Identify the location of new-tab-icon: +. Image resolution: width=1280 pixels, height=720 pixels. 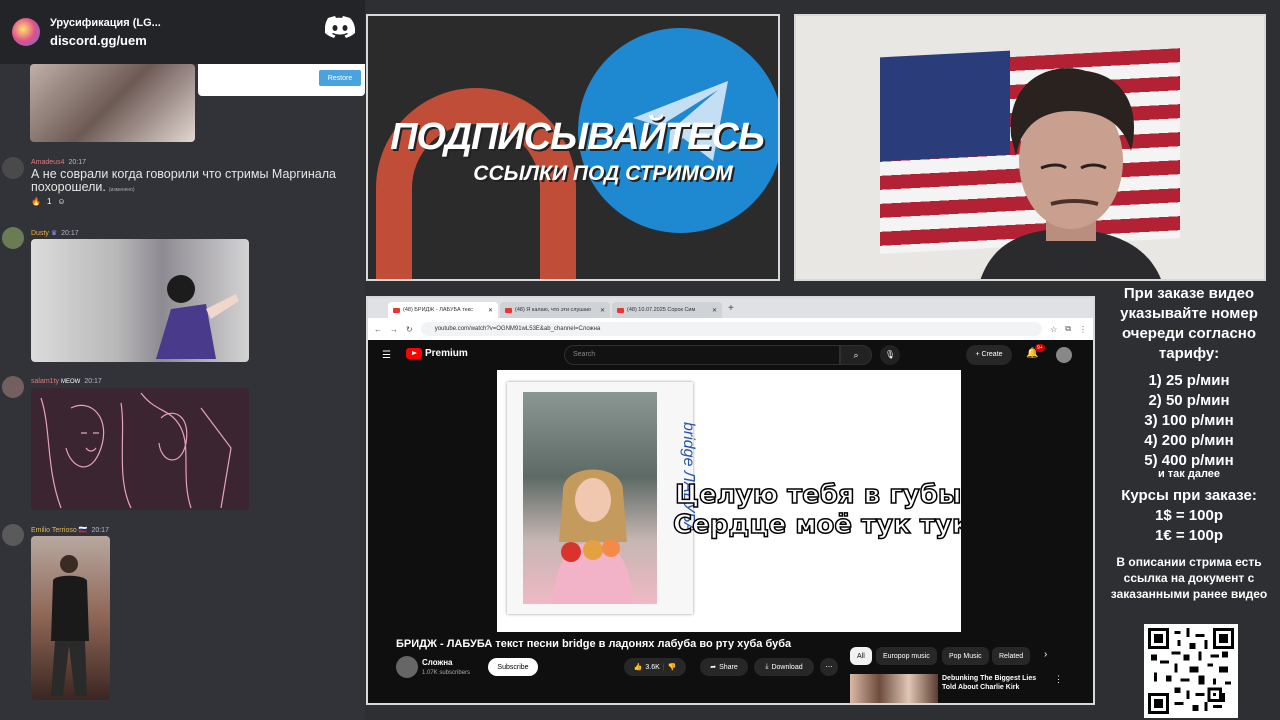
(731, 308).